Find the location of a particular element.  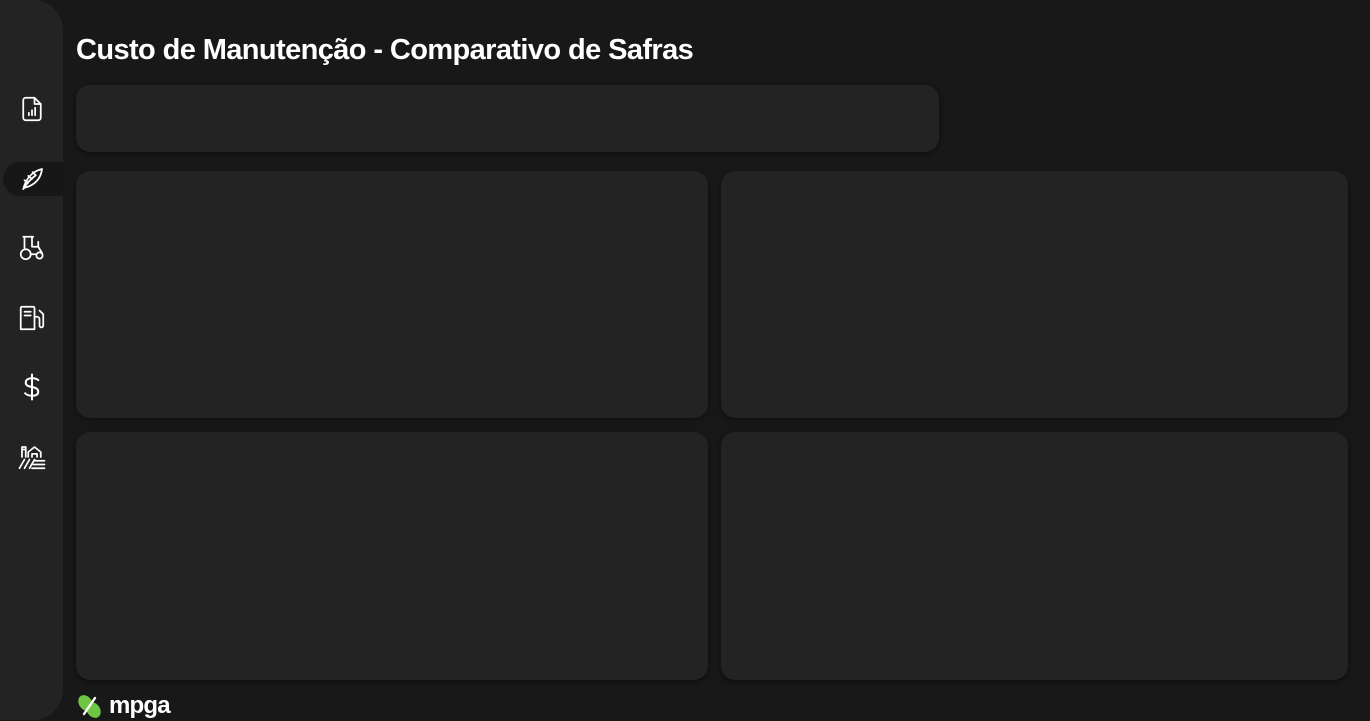

filter-bar is located at coordinates (507, 118).